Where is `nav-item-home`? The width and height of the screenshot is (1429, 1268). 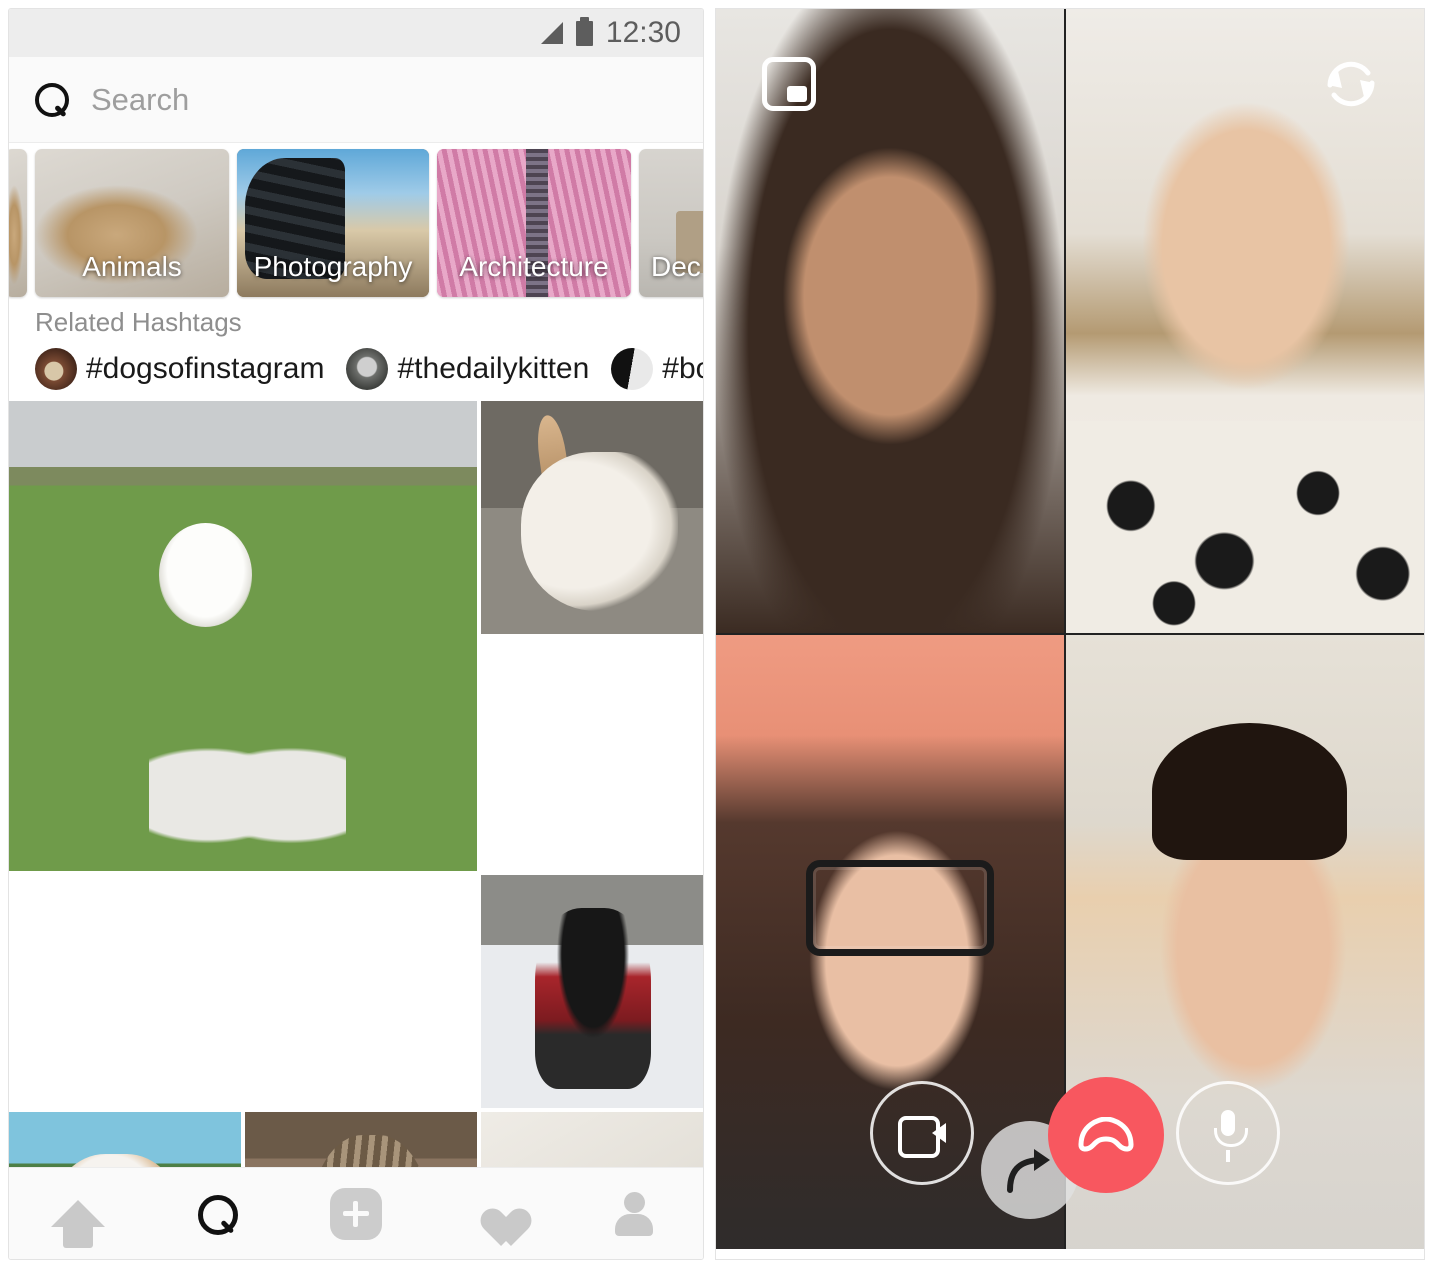 nav-item-home is located at coordinates (78, 1214).